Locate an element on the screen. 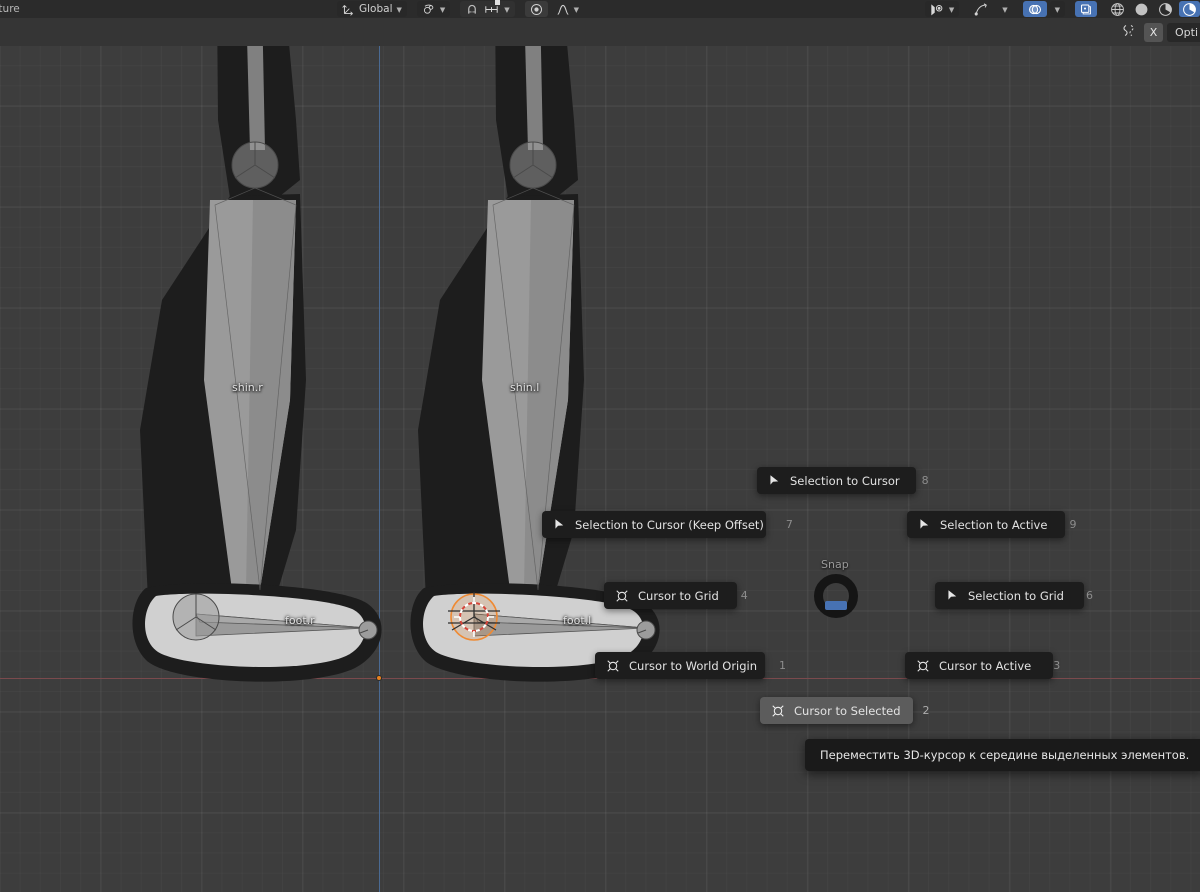  xray-icon is located at coordinates (1086, 9).